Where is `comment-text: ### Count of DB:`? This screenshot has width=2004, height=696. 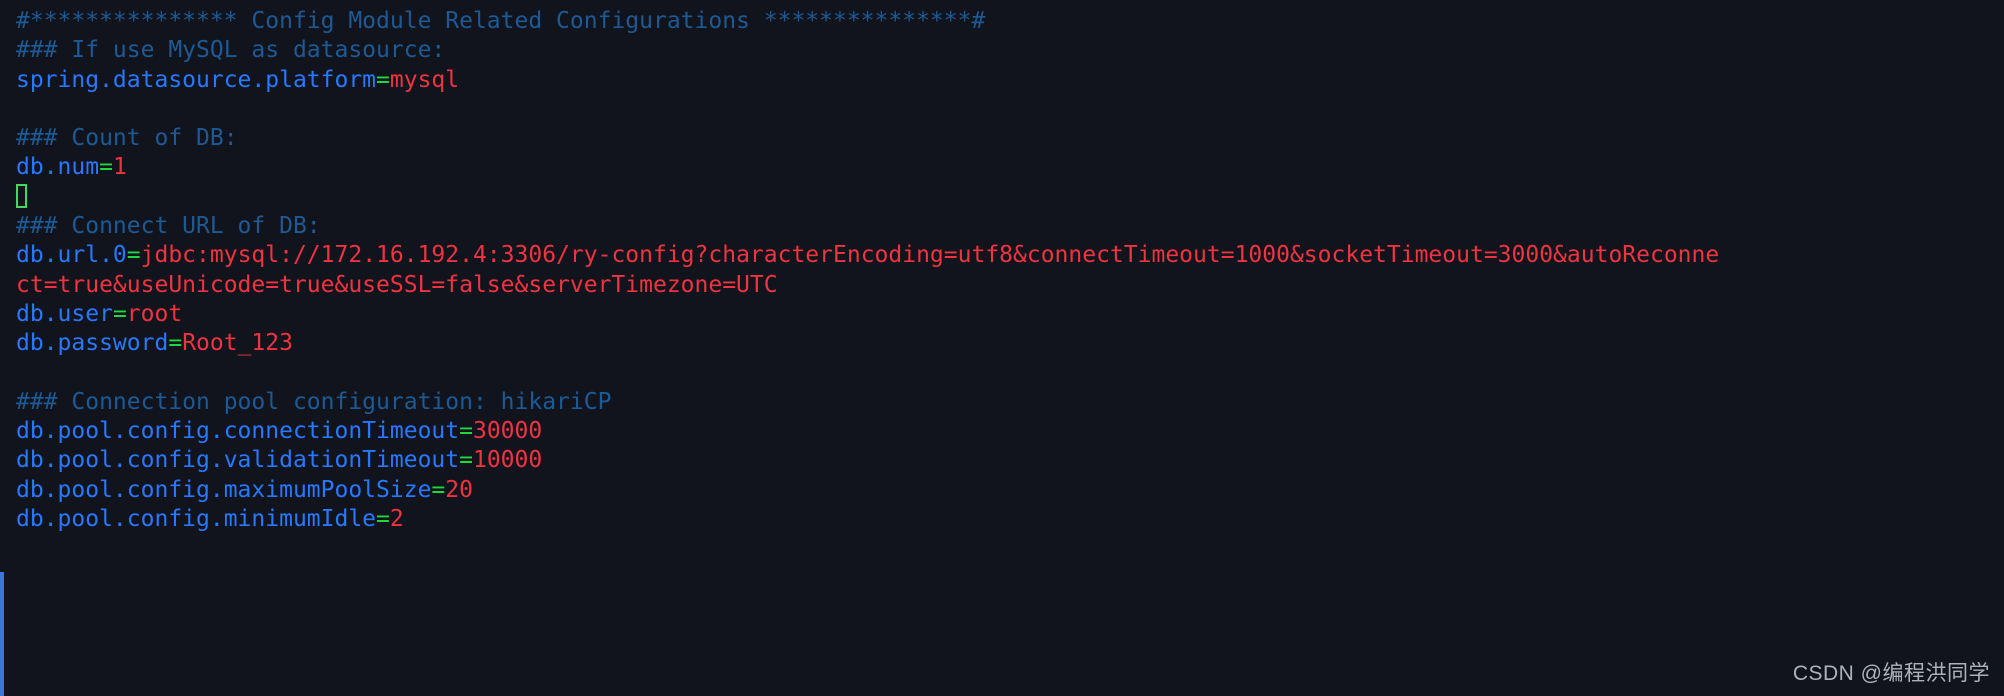 comment-text: ### Count of DB: is located at coordinates (127, 138).